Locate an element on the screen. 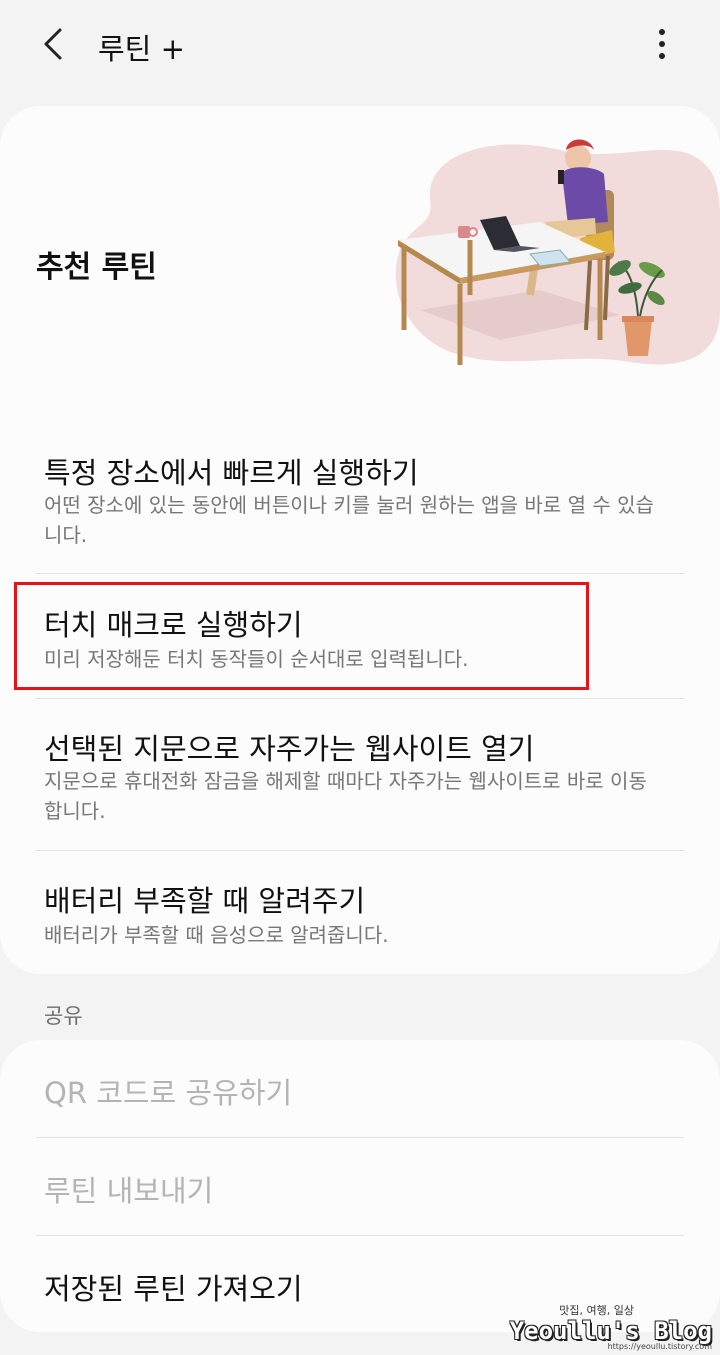  share-qr-code-item: QR 코드로 공유하기 is located at coordinates (360, 1089).